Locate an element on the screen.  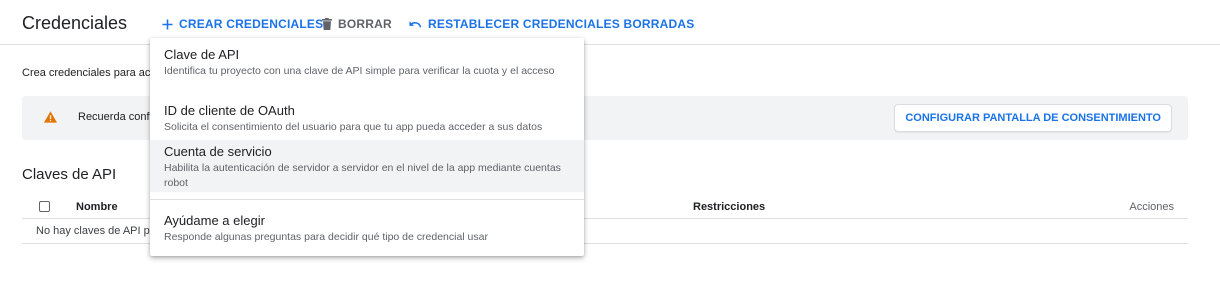
configure-consent-screen-button: CONFIGURAR PANTALLA DE CONSENTIMIENTO is located at coordinates (1033, 118).